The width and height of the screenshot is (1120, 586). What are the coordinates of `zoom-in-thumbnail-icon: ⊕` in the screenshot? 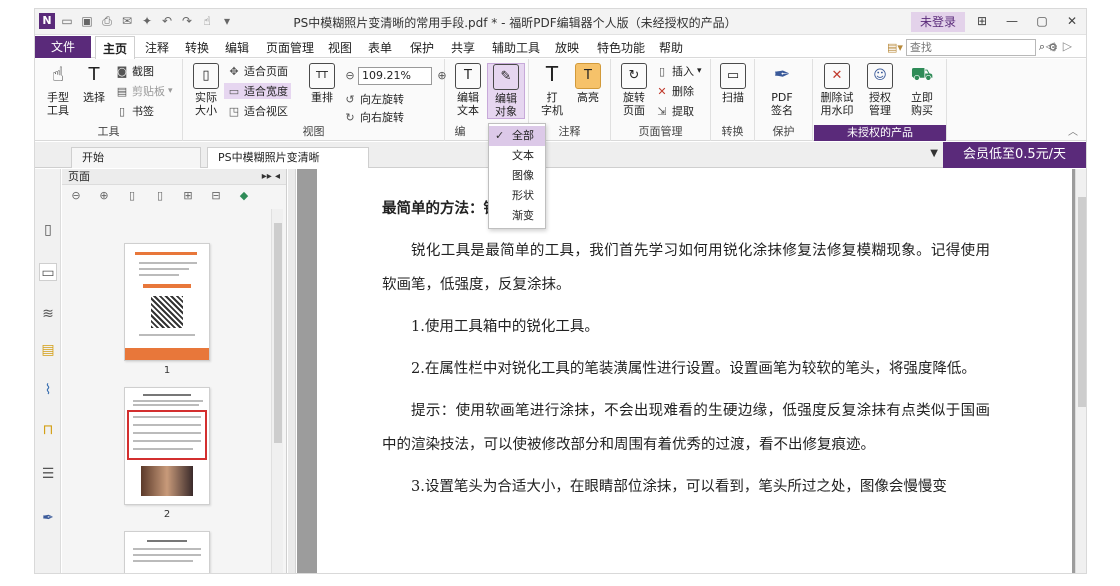 It's located at (104, 196).